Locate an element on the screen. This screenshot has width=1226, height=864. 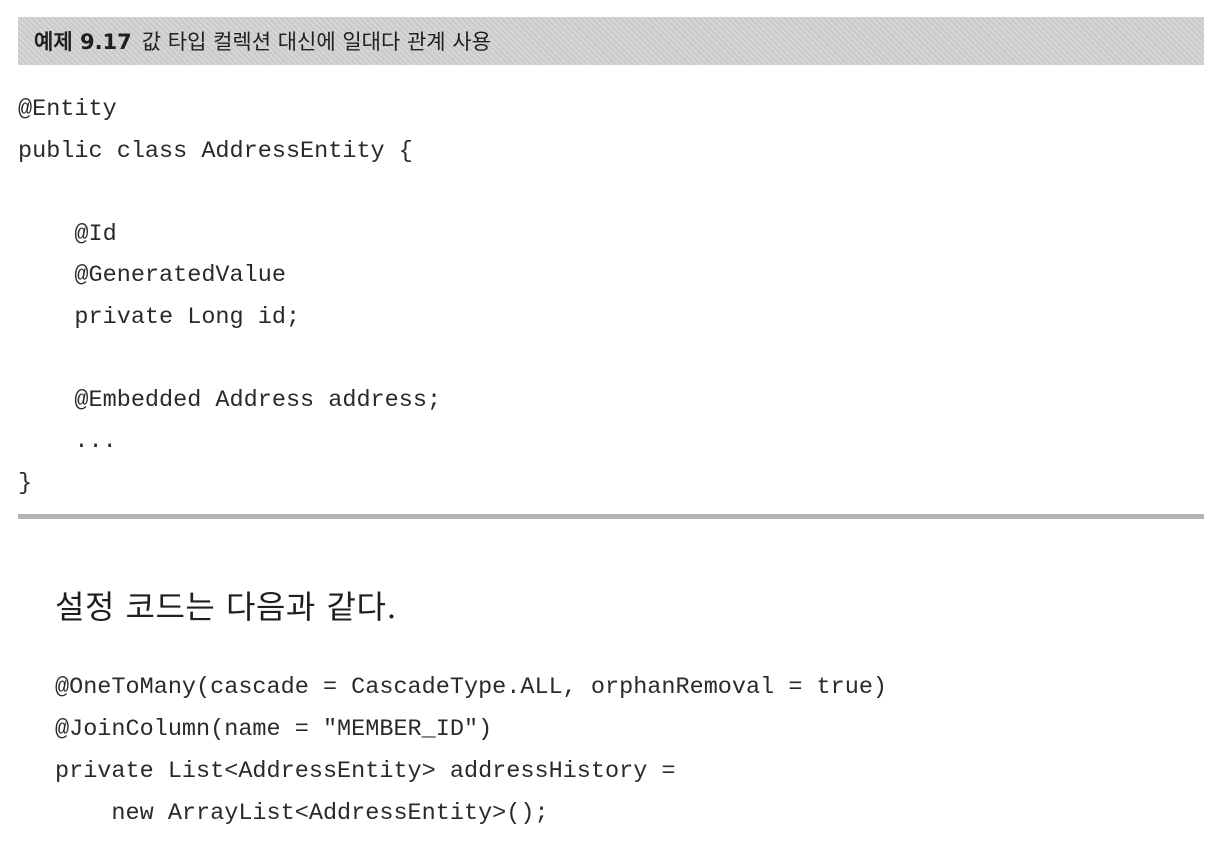
code-line: @Embedded Address address; is located at coordinates (230, 400).